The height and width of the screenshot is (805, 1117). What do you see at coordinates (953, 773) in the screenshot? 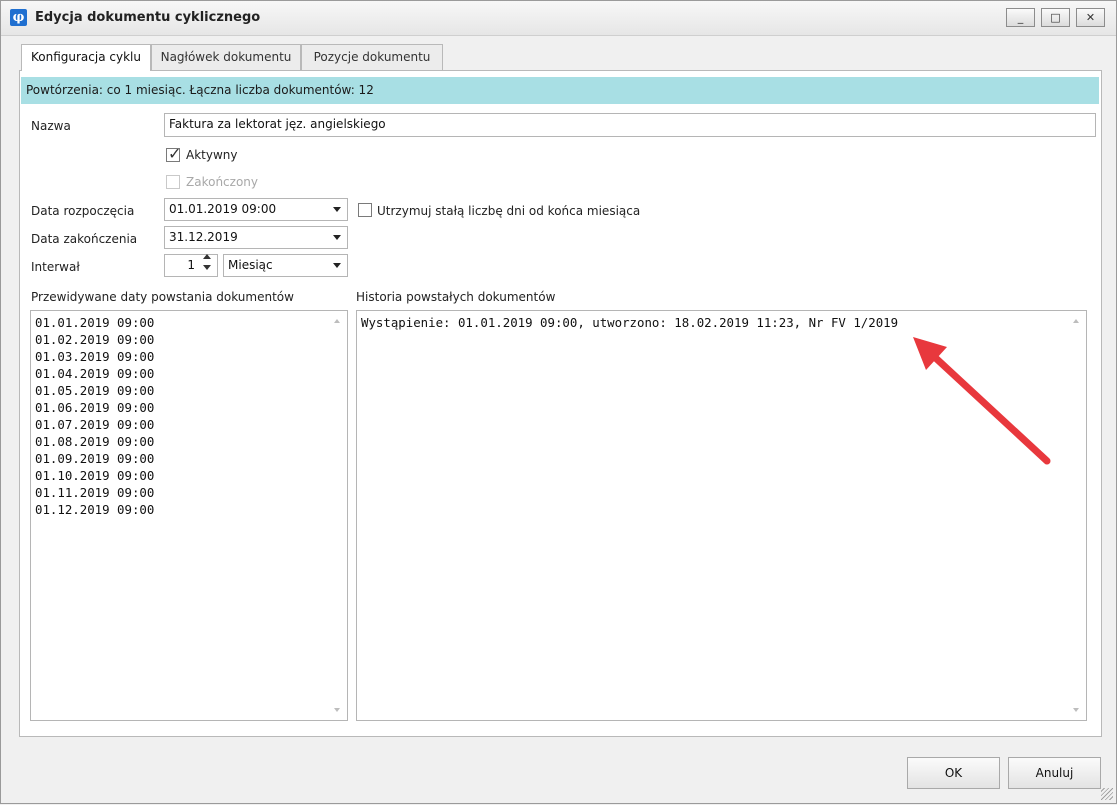
I see `ok-button: OK` at bounding box center [953, 773].